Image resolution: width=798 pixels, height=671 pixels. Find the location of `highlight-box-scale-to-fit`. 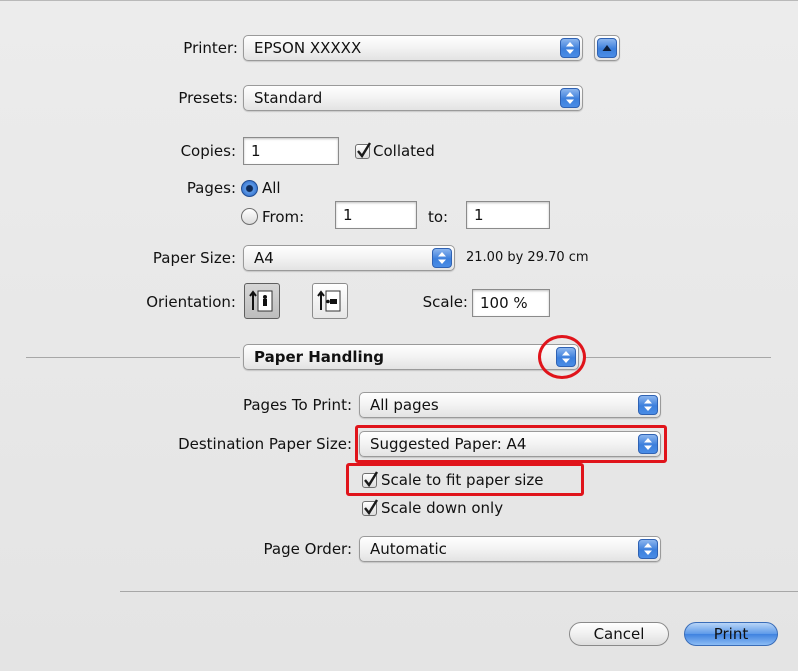

highlight-box-scale-to-fit is located at coordinates (465, 479).